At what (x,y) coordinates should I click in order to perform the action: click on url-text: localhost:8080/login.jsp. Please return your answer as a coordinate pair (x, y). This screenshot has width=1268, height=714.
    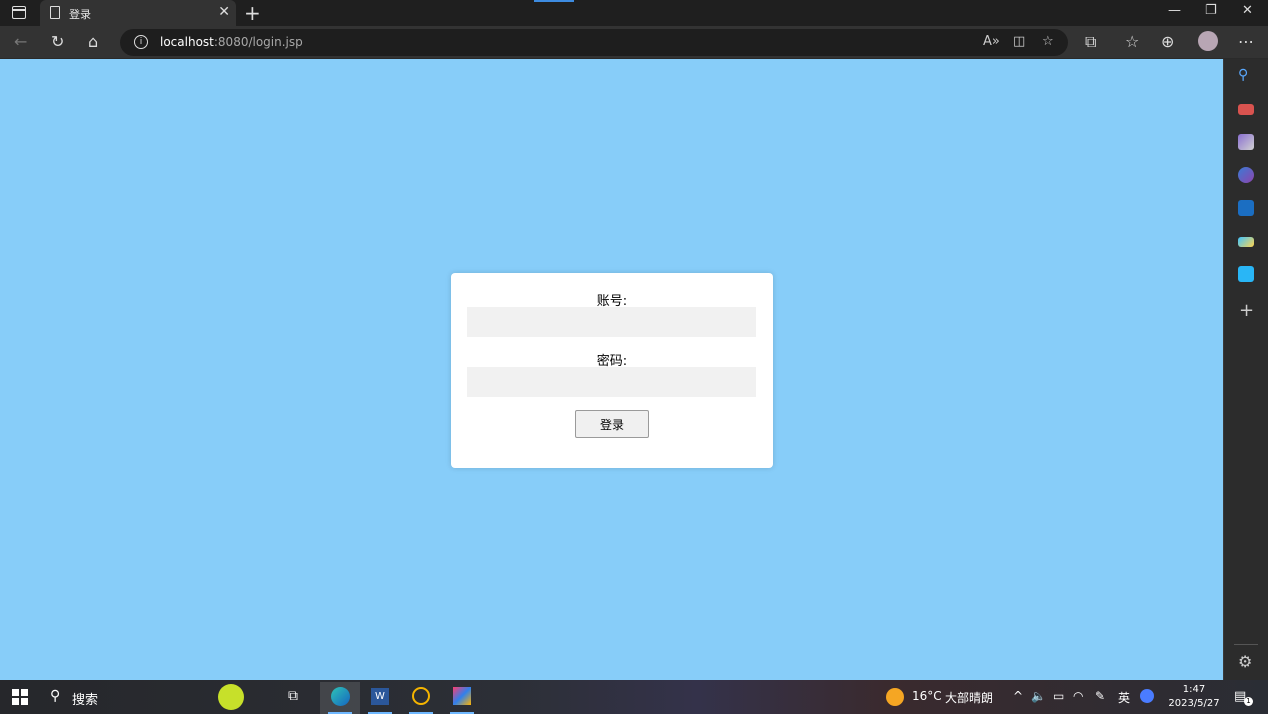
    Looking at the image, I should click on (231, 42).